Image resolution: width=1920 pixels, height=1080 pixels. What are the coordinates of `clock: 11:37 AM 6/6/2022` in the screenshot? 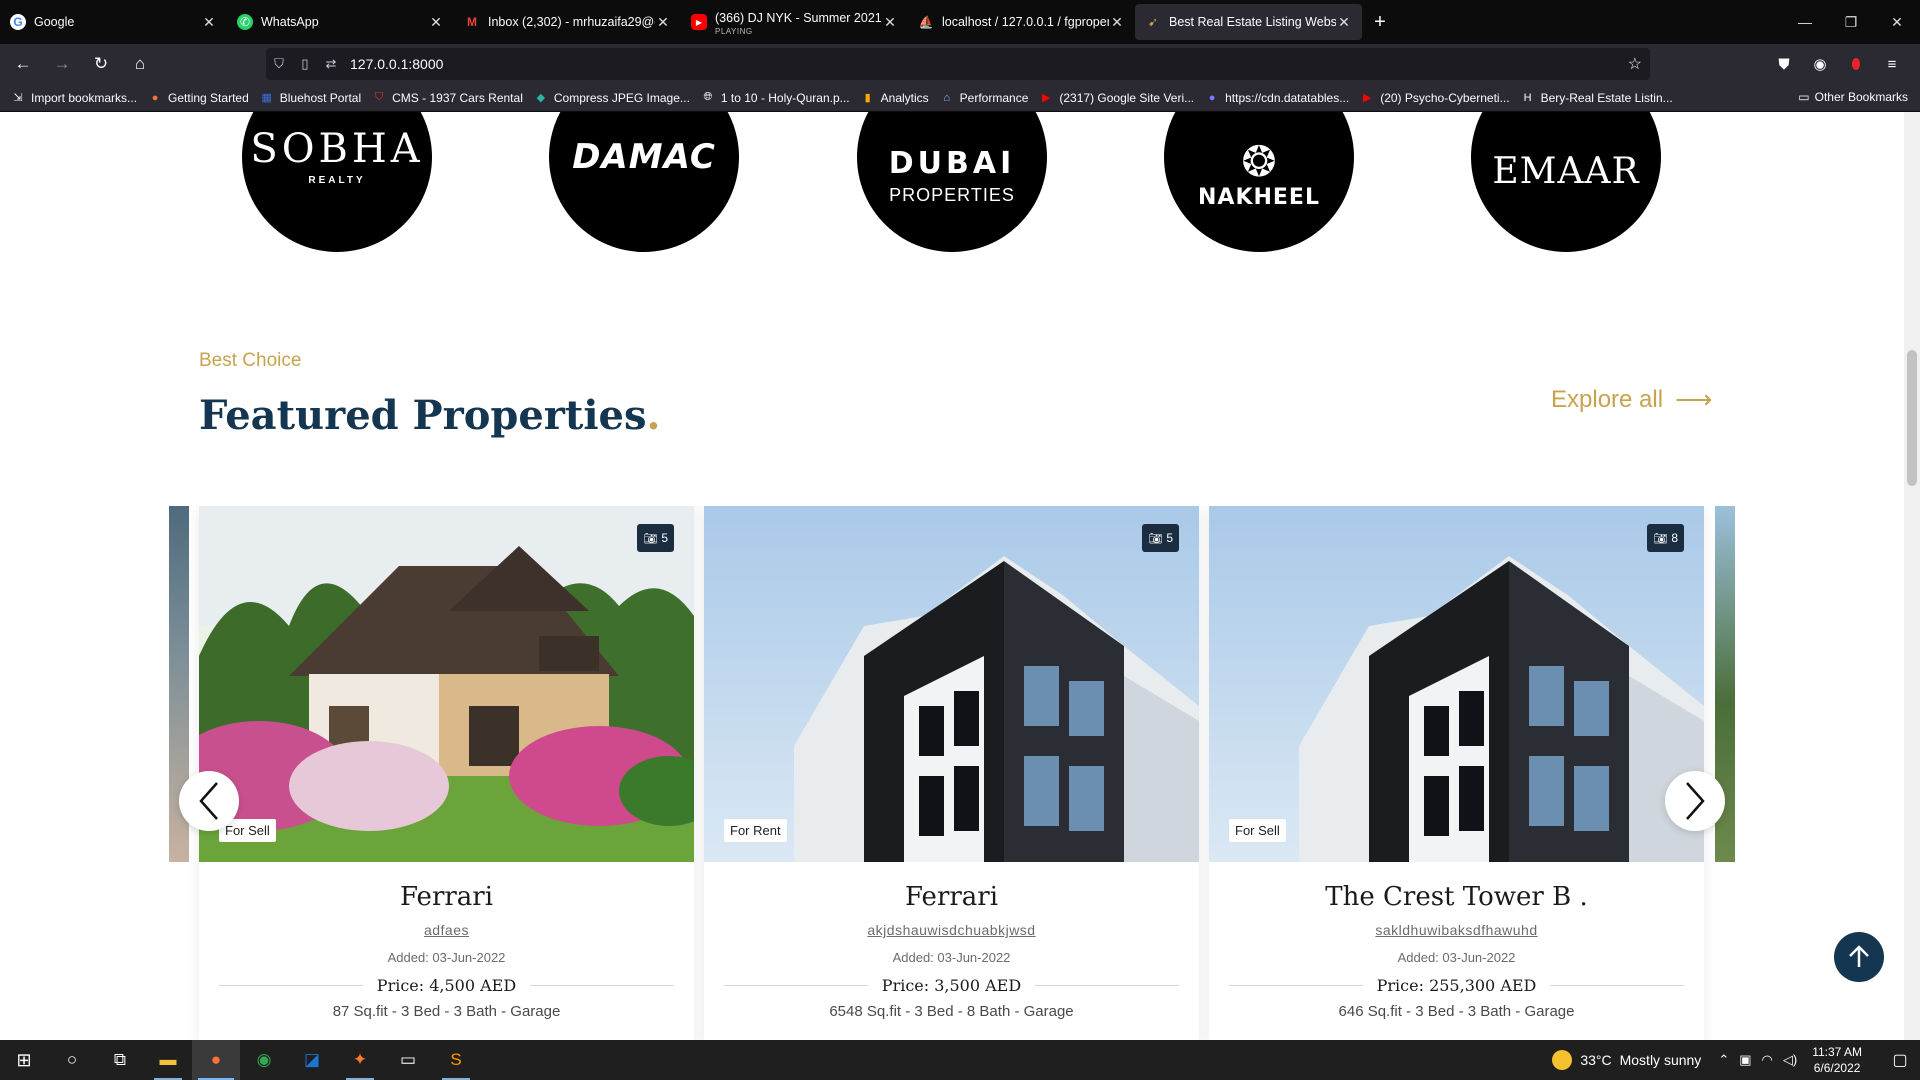 It's located at (1837, 1060).